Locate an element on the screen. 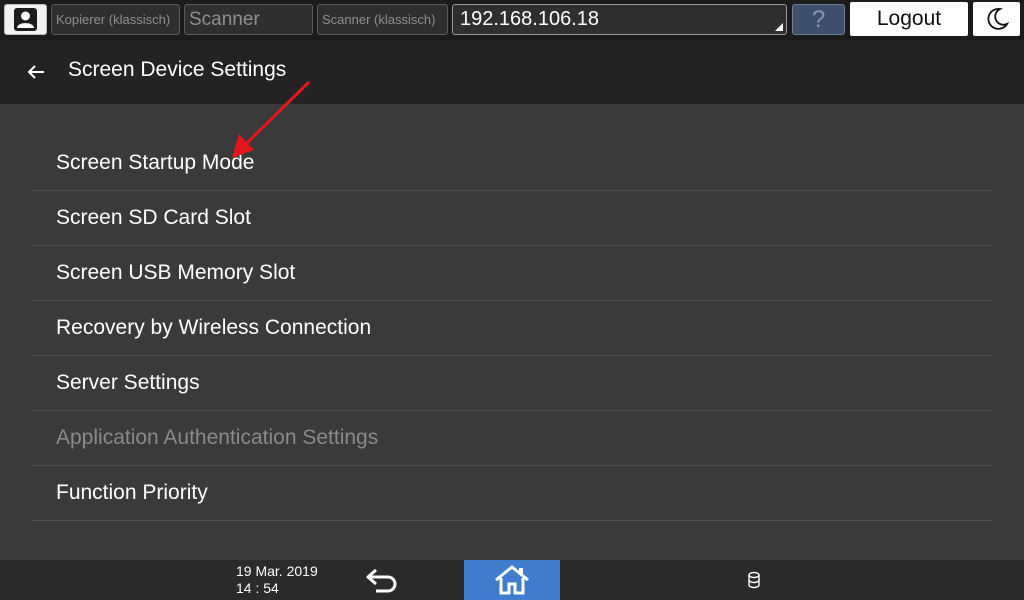 This screenshot has width=1024, height=600. home-icon is located at coordinates (512, 580).